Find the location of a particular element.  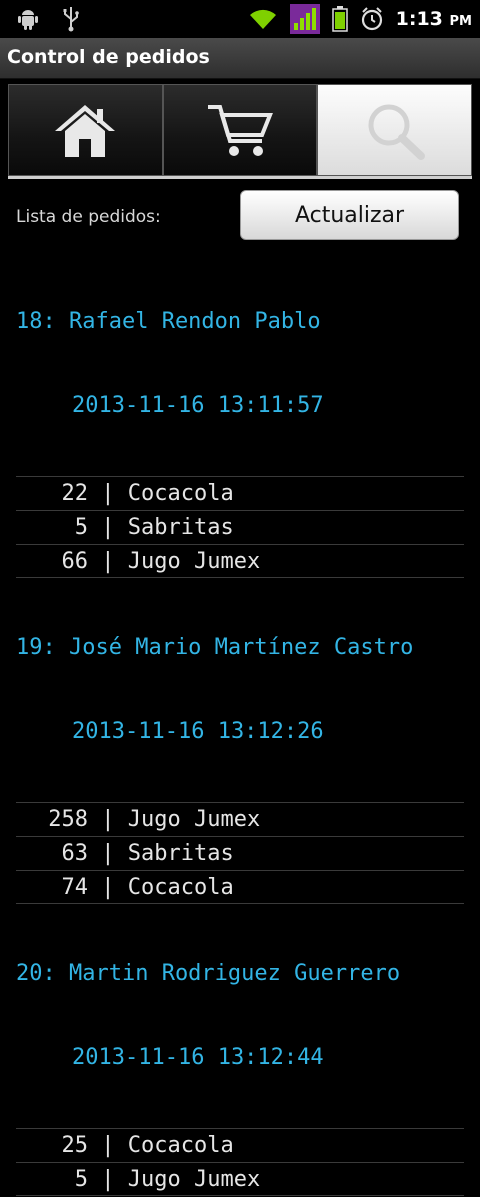

cart-icon is located at coordinates (240, 130).